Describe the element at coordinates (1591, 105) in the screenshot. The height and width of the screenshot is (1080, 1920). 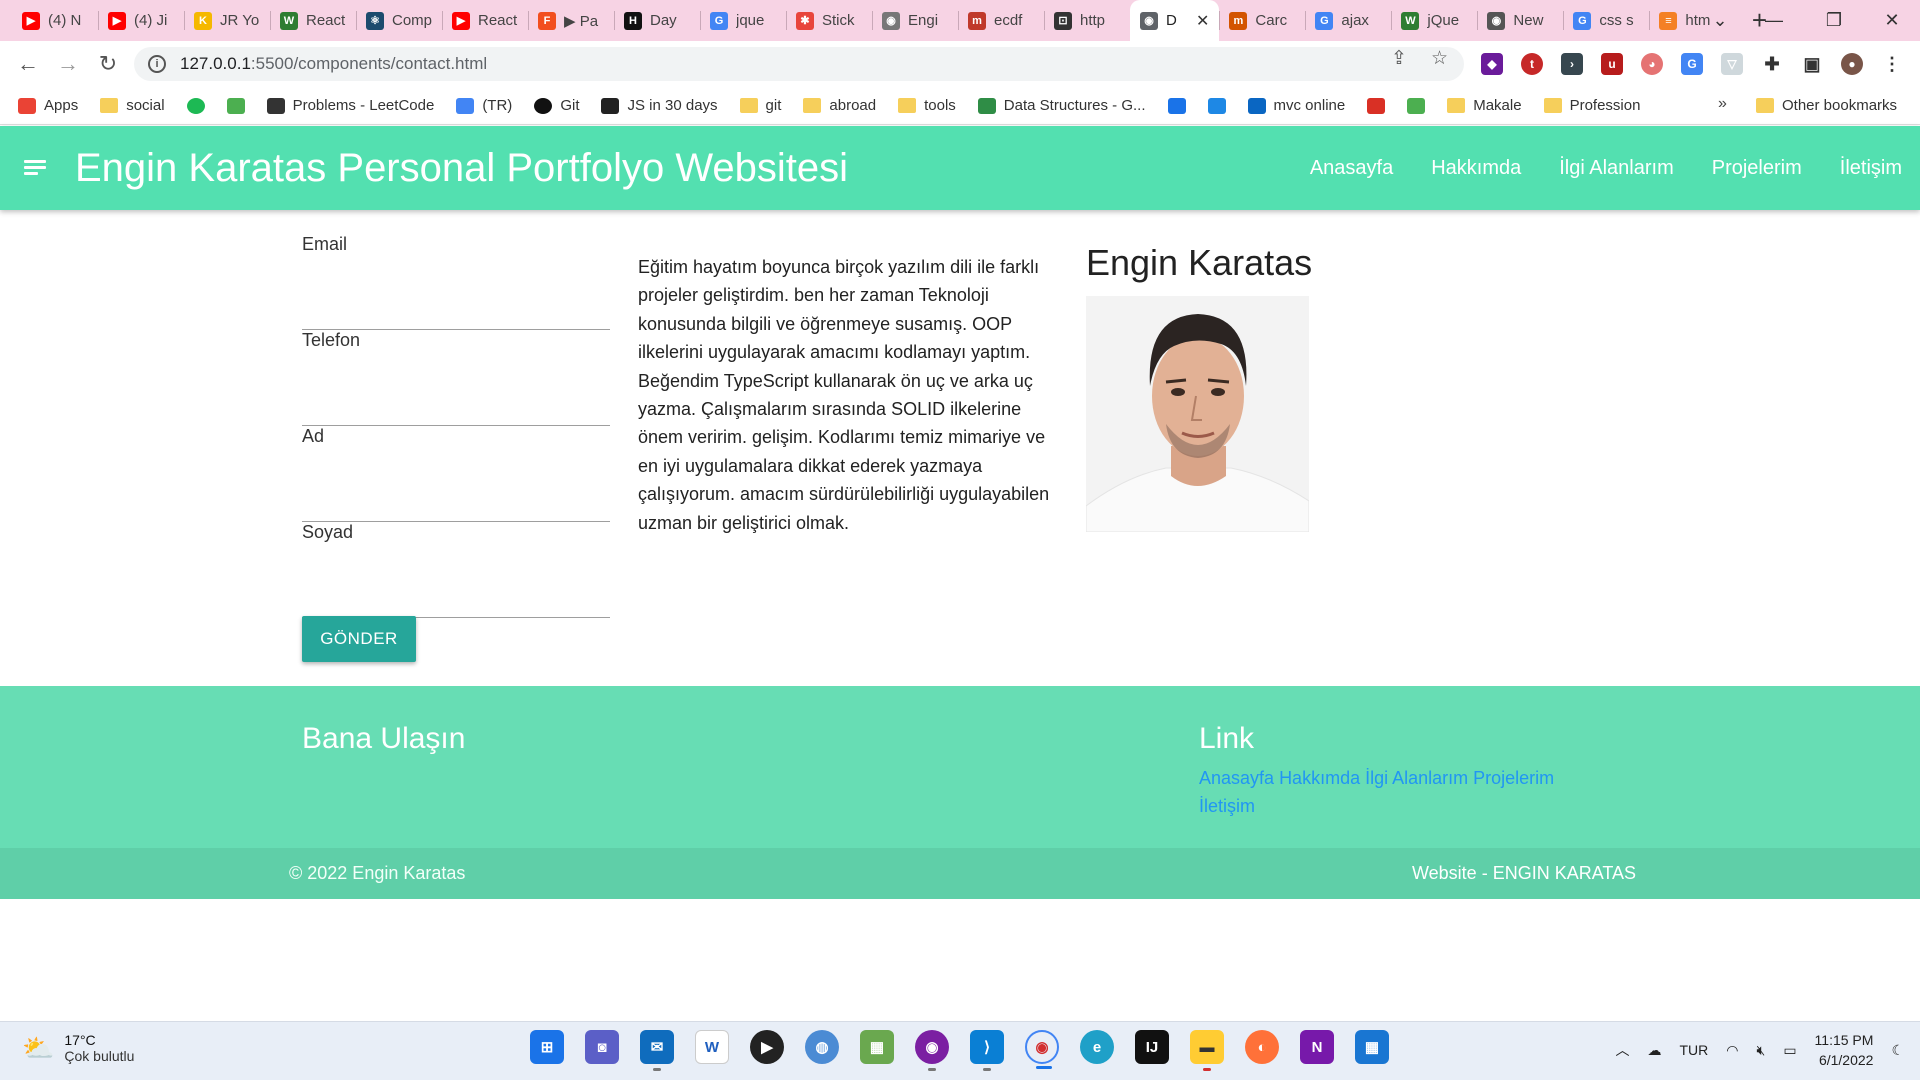
I see `bookmark-profession: Profession` at that location.